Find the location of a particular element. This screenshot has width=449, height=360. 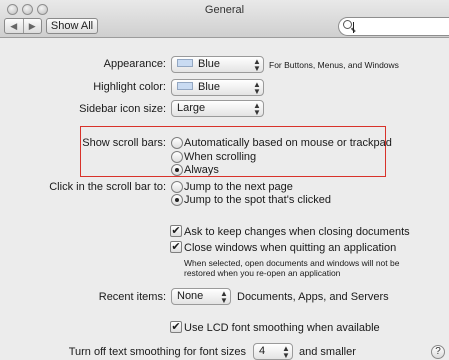

close-windows-note-2: restored when you re-open an application is located at coordinates (262, 273).